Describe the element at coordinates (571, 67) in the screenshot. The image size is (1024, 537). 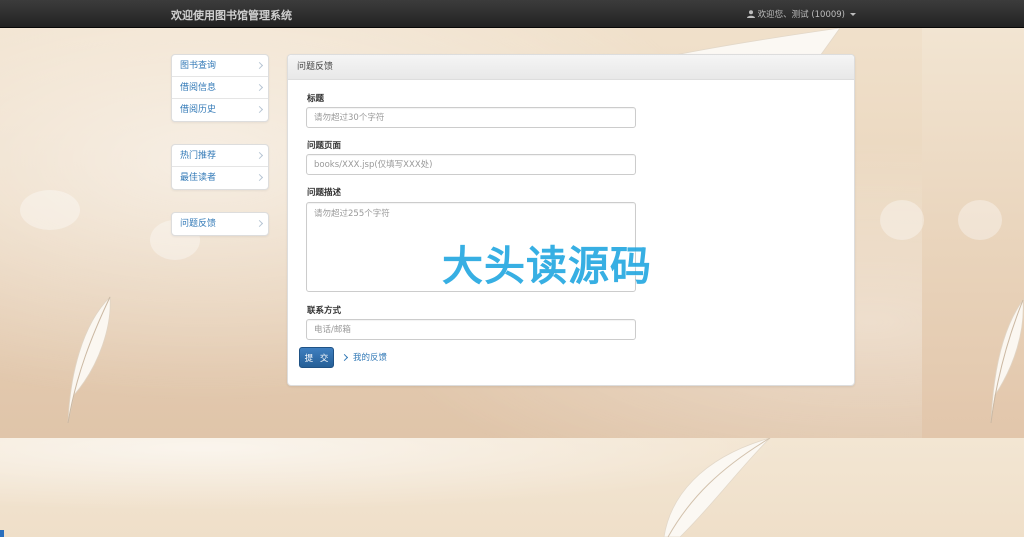
I see `panel-title: 问题反馈` at that location.